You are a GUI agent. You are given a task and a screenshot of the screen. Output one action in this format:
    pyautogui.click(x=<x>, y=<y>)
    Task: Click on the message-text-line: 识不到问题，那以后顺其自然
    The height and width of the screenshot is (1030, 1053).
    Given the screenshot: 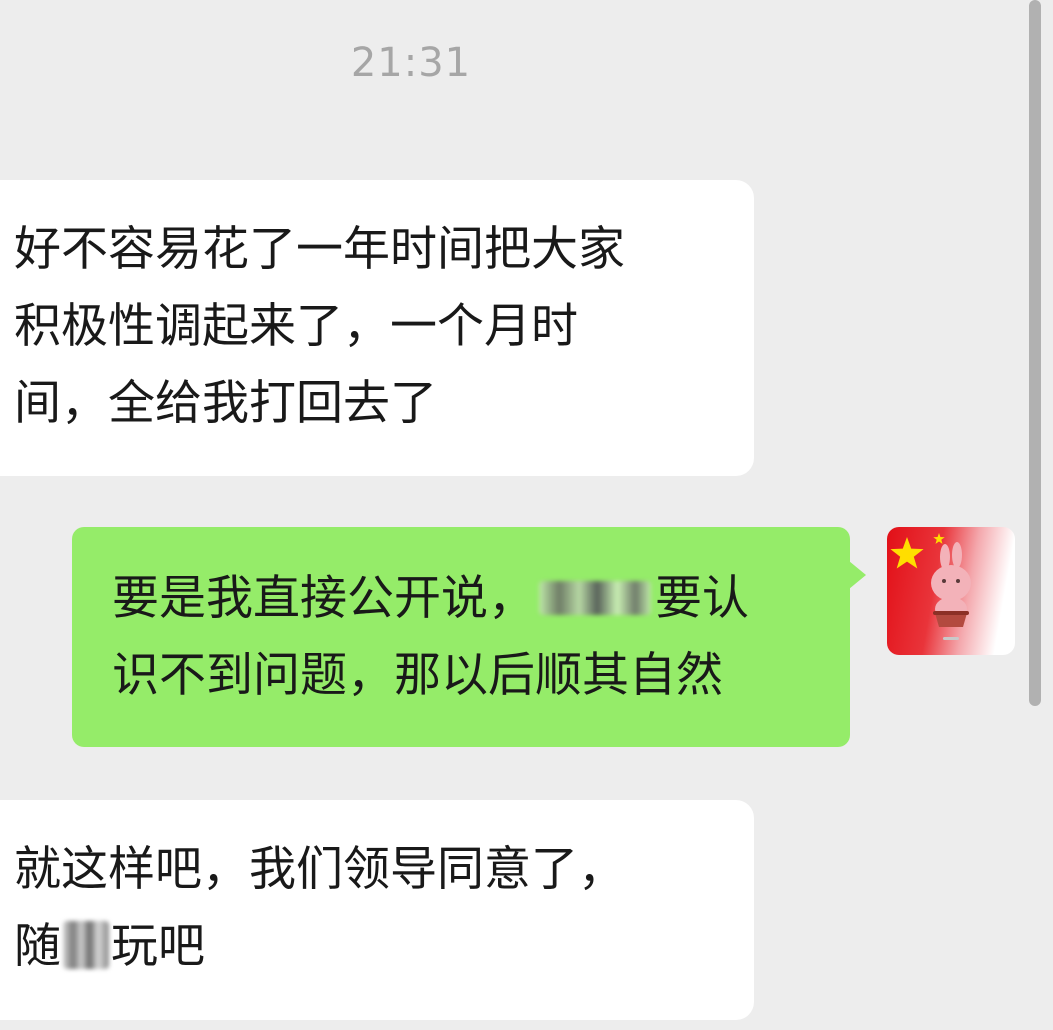 What is the action you would take?
    pyautogui.click(x=417, y=675)
    